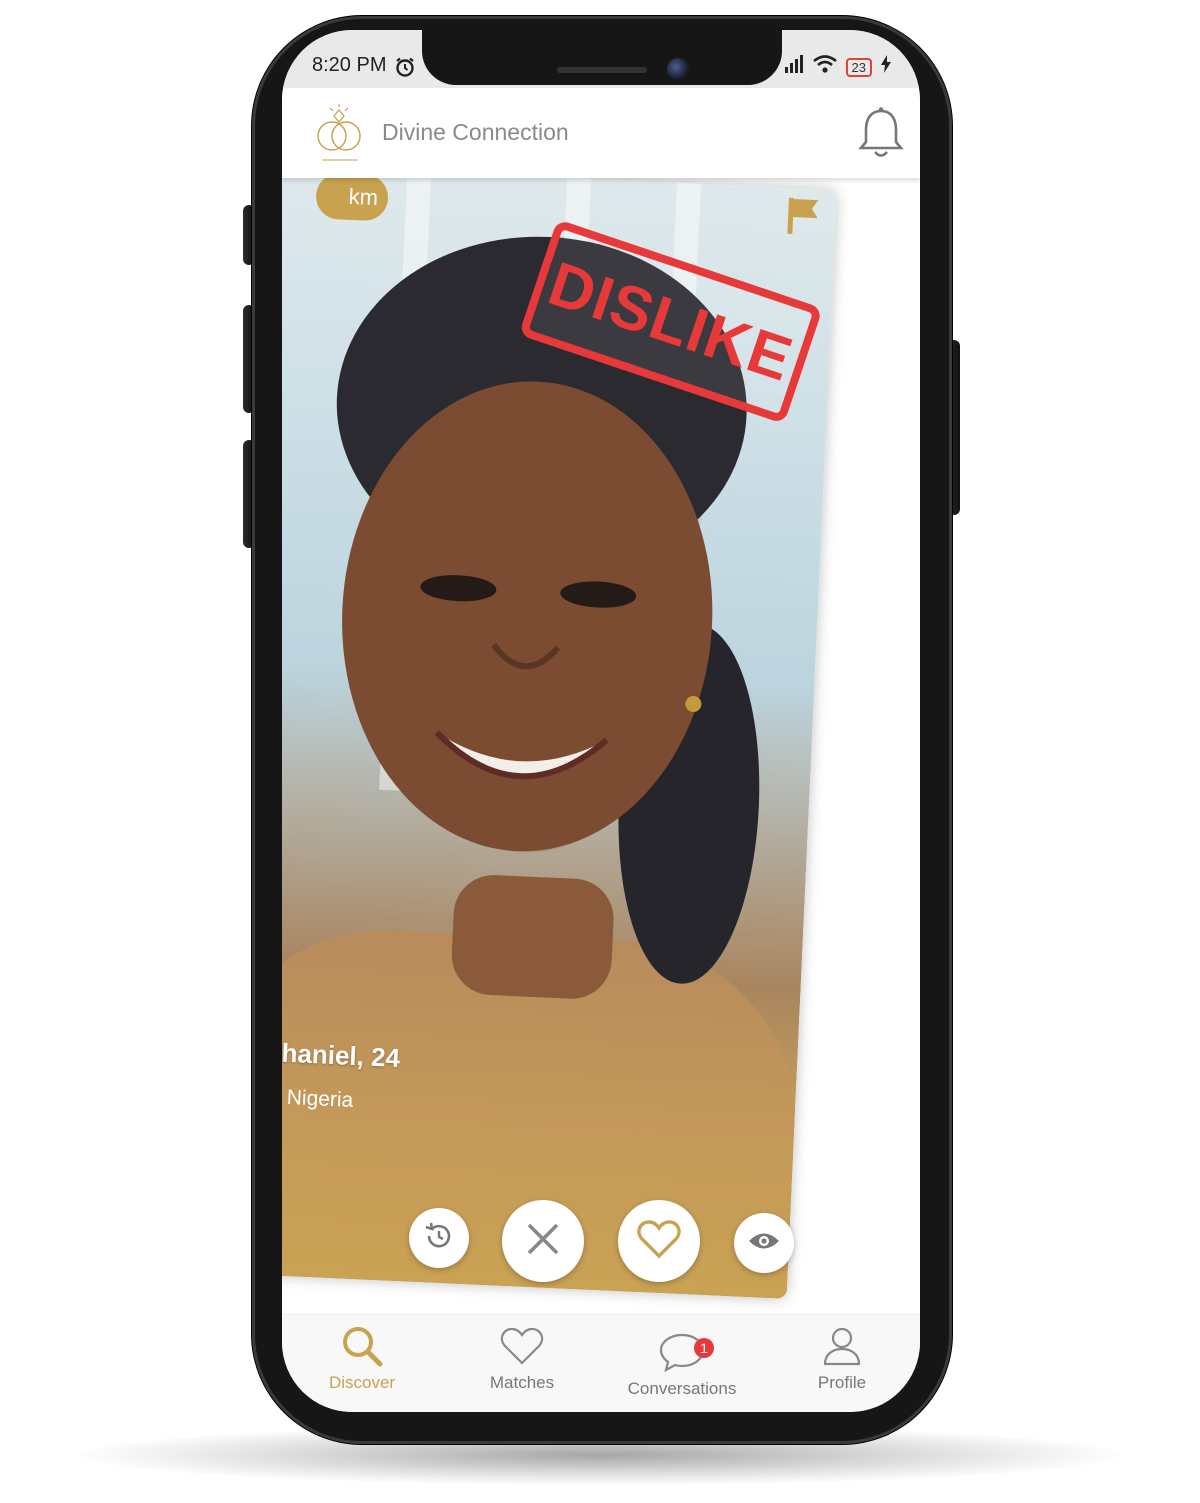 The width and height of the screenshot is (1200, 1503). What do you see at coordinates (522, 1348) in the screenshot?
I see `heart-outline-icon` at bounding box center [522, 1348].